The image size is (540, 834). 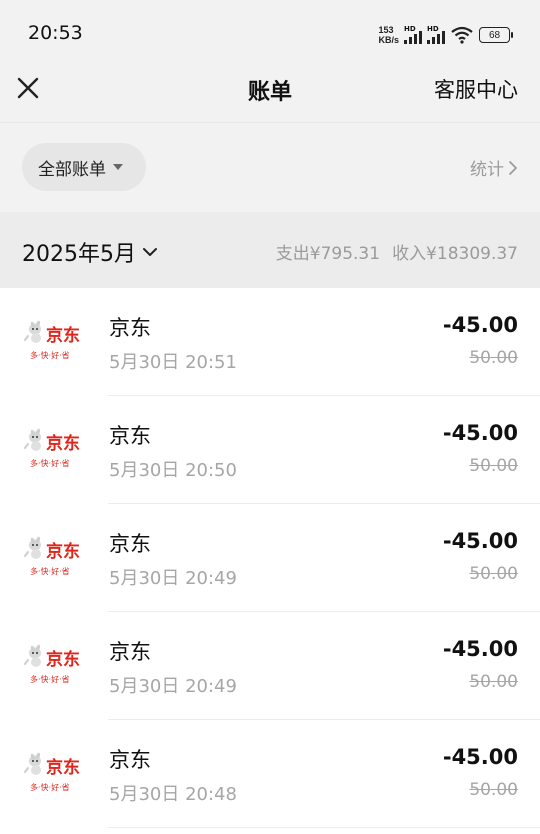 What do you see at coordinates (270, 774) in the screenshot?
I see `bill-row: 京东多·快·好·省 京东 5月30日 20:48 -45.00 50.00` at bounding box center [270, 774].